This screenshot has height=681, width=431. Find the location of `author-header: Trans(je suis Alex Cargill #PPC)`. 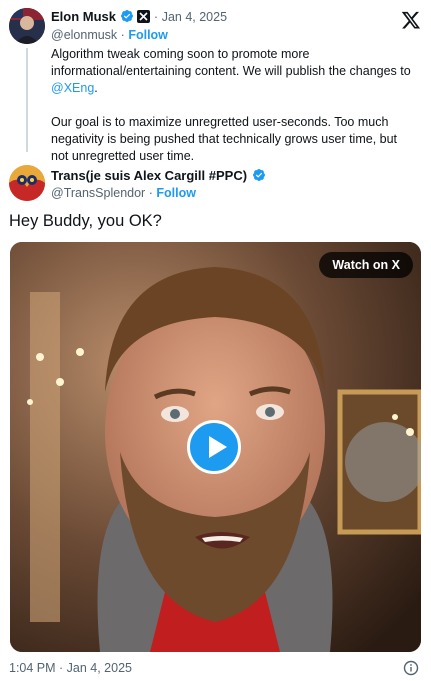

author-header: Trans(je suis Alex Cargill #PPC) is located at coordinates (158, 177).